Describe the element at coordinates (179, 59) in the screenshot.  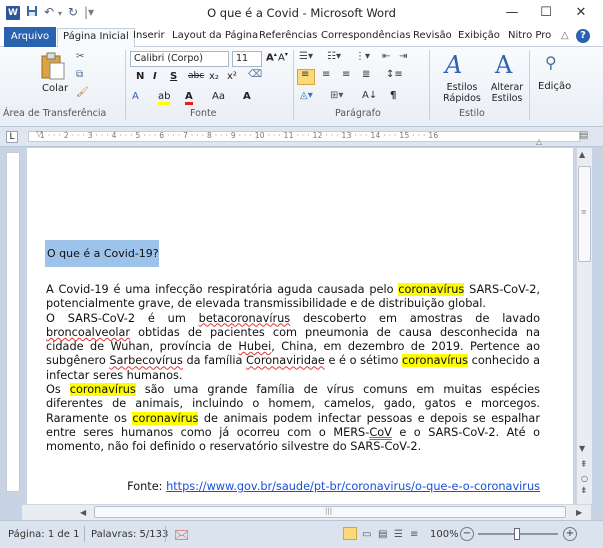
I see `font-name-select: Calibri (Corpo)` at that location.